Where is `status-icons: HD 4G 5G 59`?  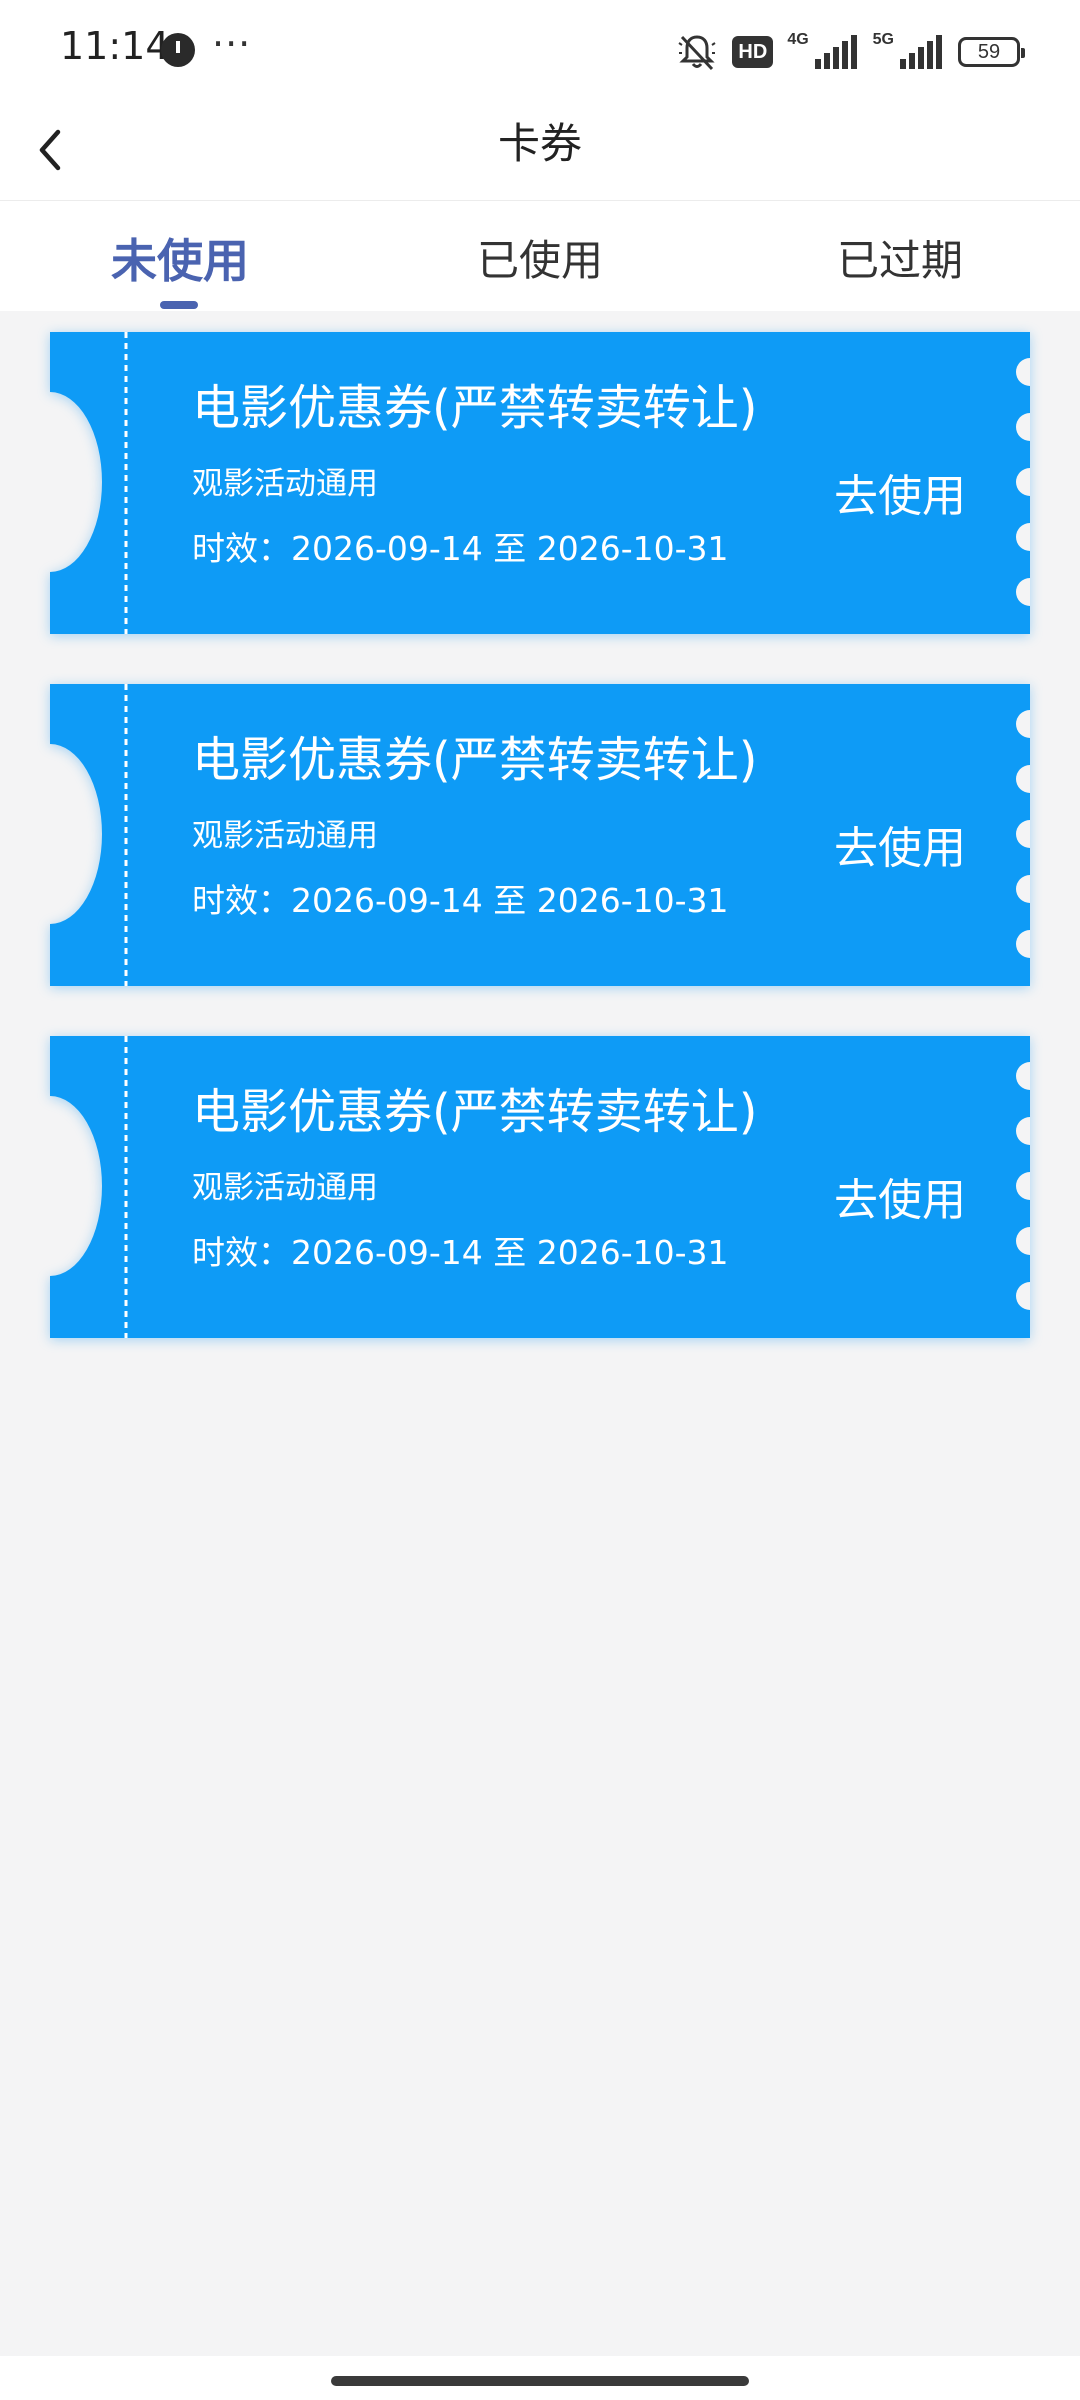 status-icons: HD 4G 5G 59 is located at coordinates (850, 52).